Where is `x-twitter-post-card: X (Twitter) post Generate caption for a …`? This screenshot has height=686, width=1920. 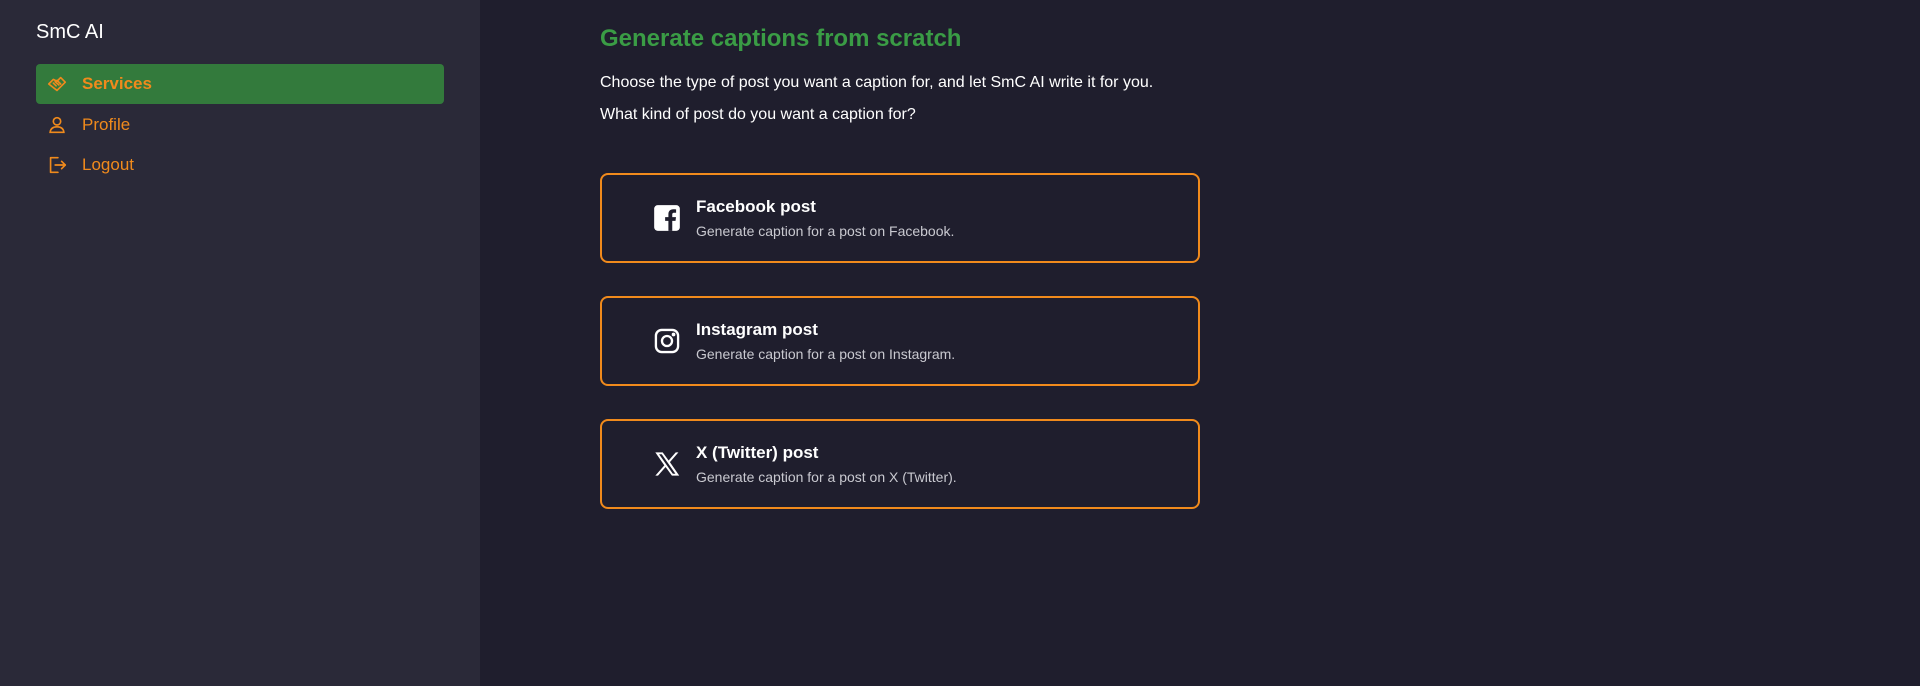
x-twitter-post-card: X (Twitter) post Generate caption for a … is located at coordinates (900, 464).